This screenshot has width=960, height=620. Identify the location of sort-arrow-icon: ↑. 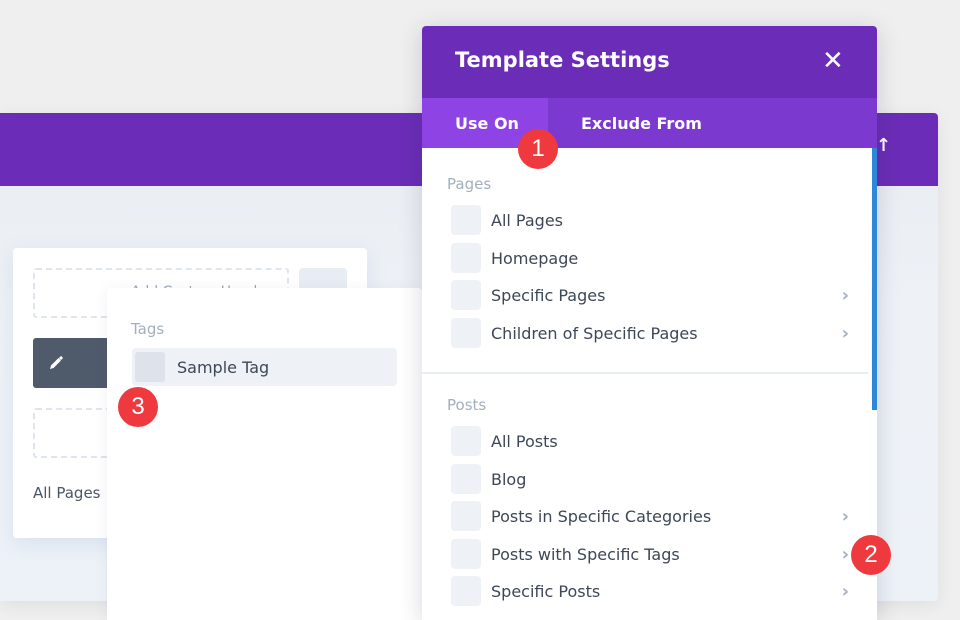
(883, 146).